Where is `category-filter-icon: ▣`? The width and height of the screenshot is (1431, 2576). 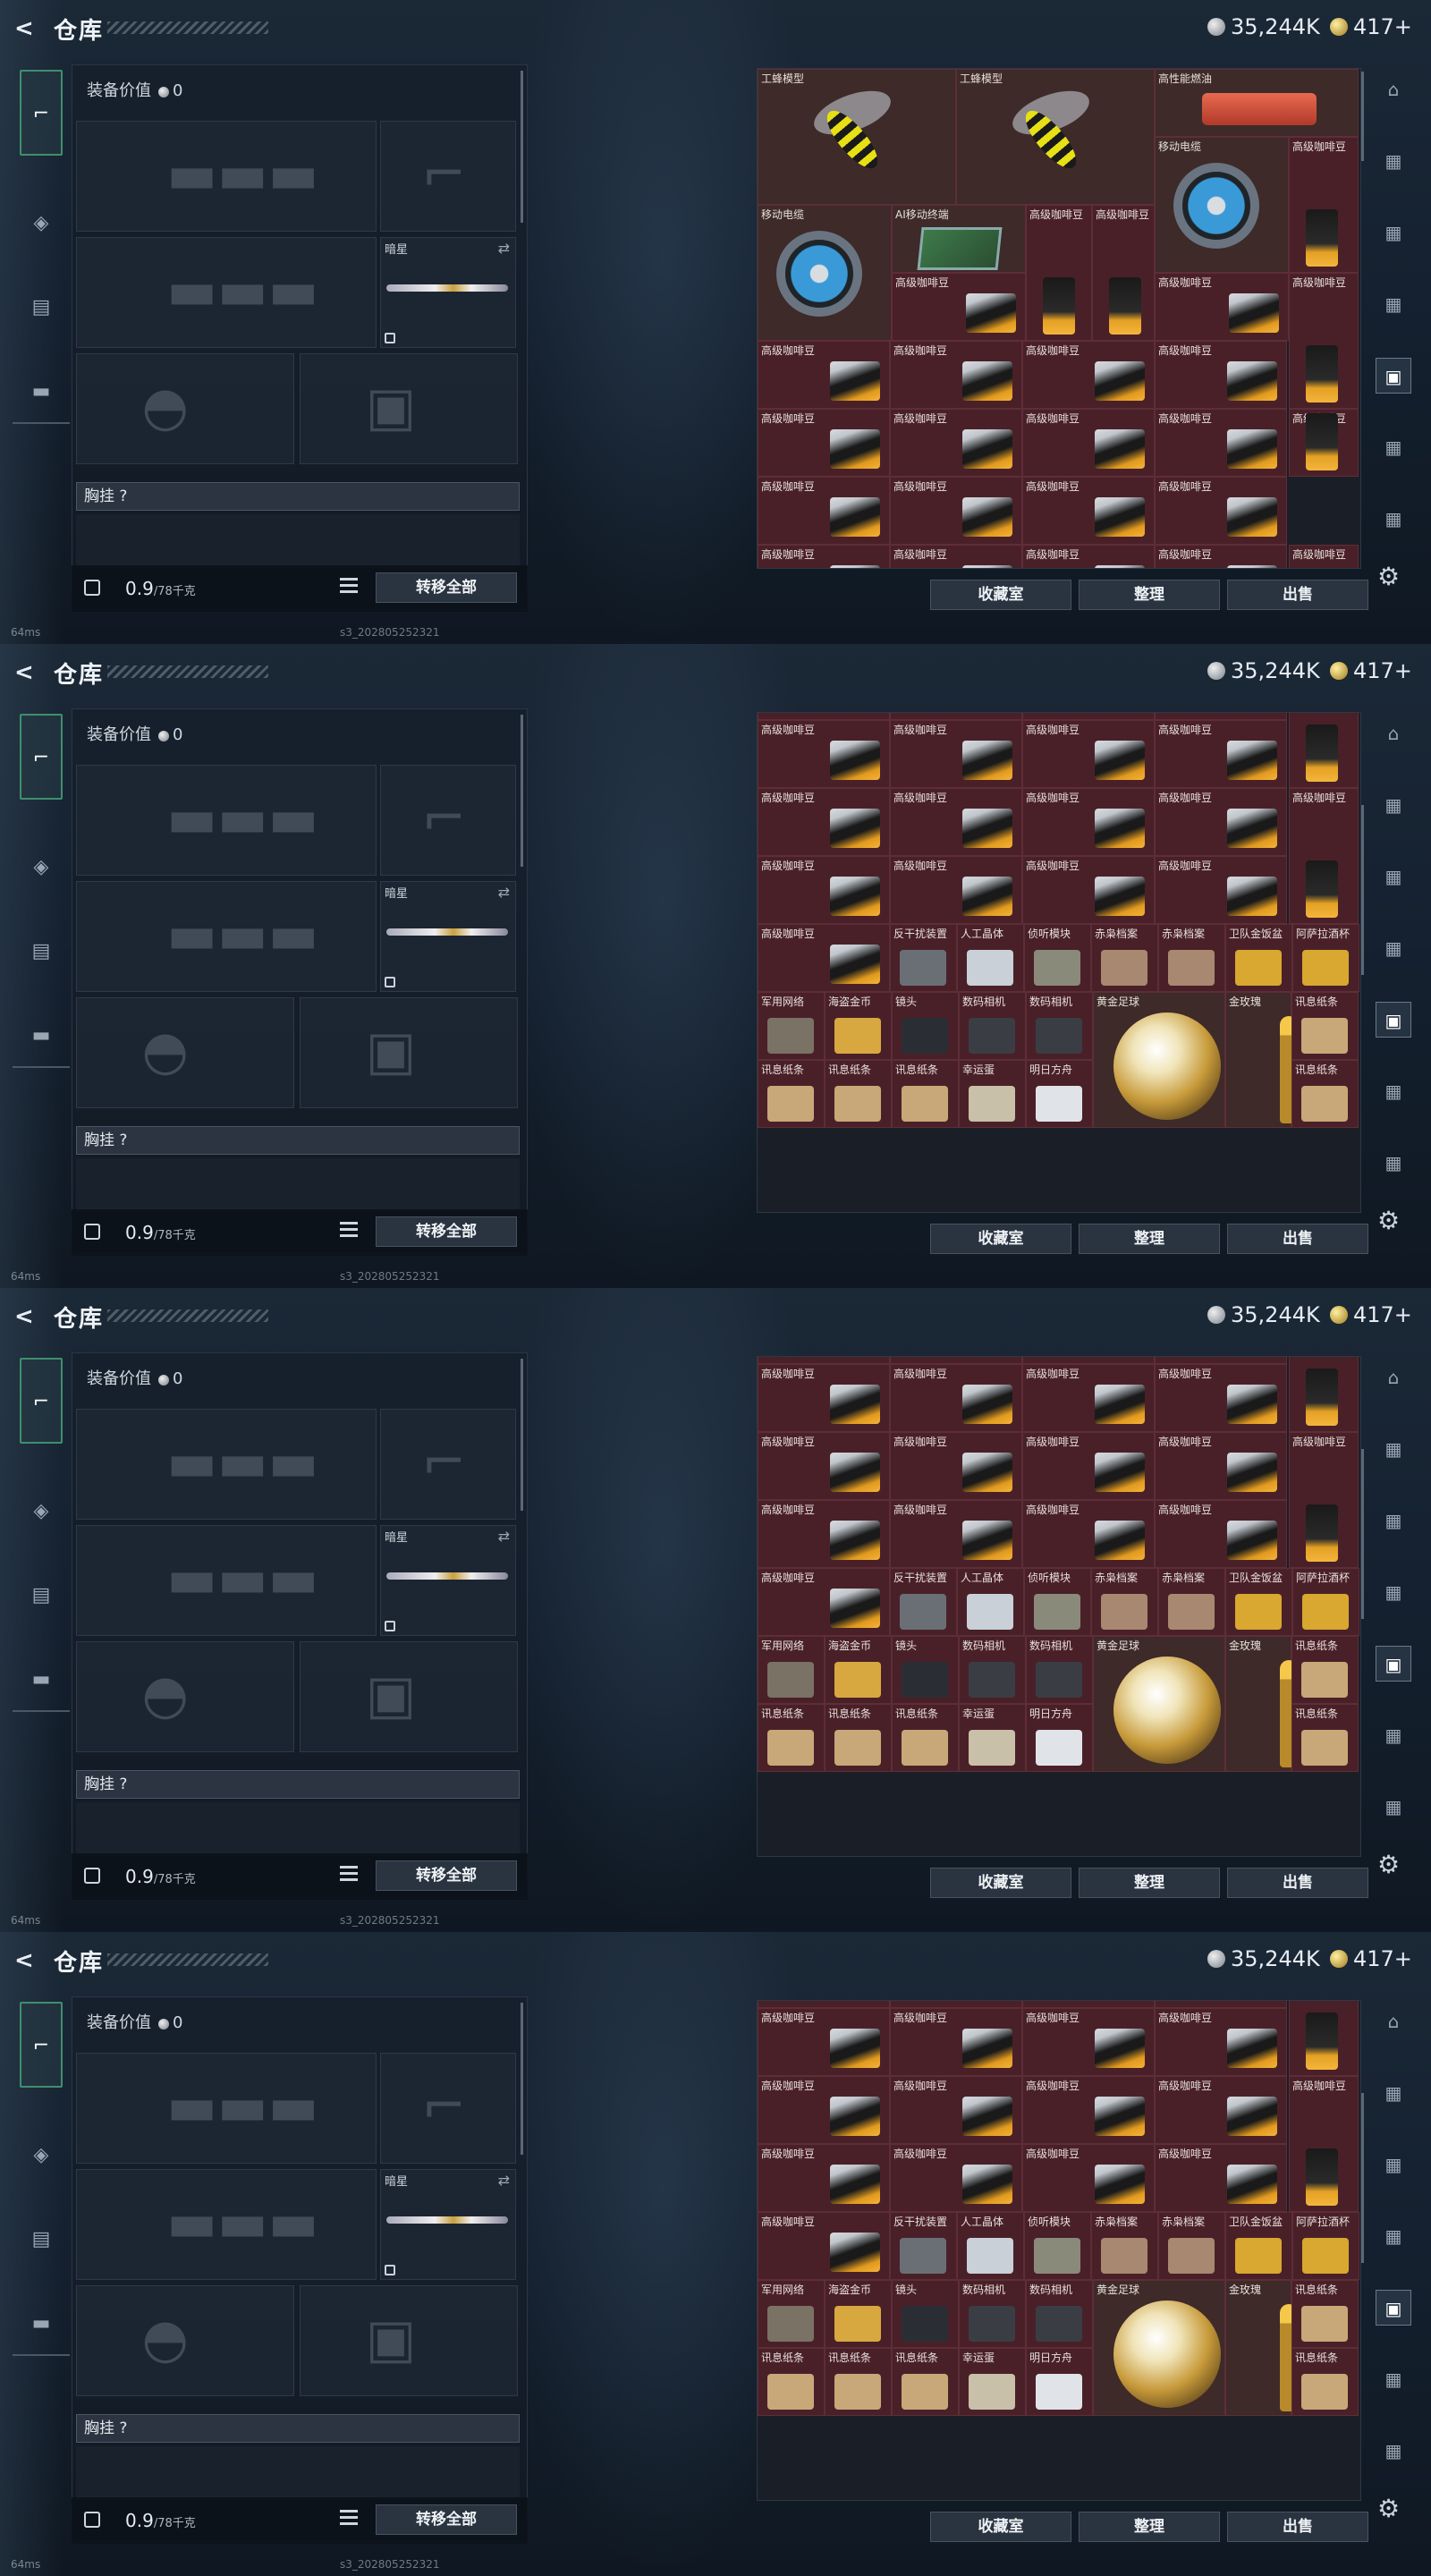
category-filter-icon: ▣ is located at coordinates (1394, 1020).